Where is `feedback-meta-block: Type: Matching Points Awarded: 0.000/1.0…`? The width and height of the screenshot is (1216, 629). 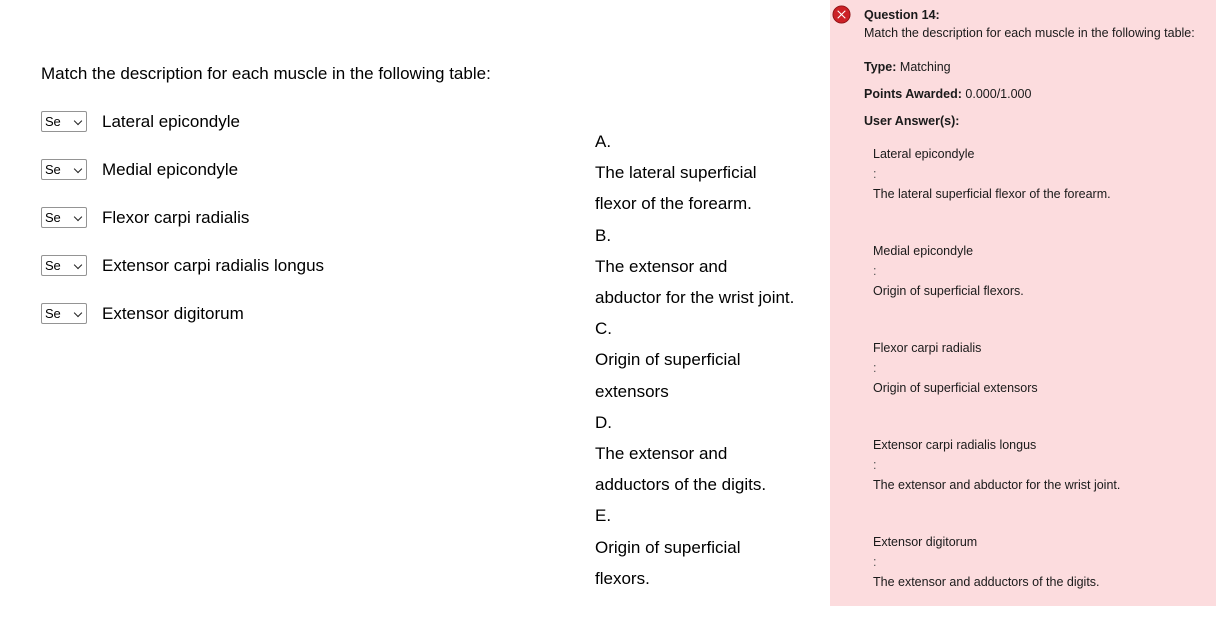
feedback-meta-block: Type: Matching Points Awarded: 0.000/1.0… is located at coordinates (1040, 94).